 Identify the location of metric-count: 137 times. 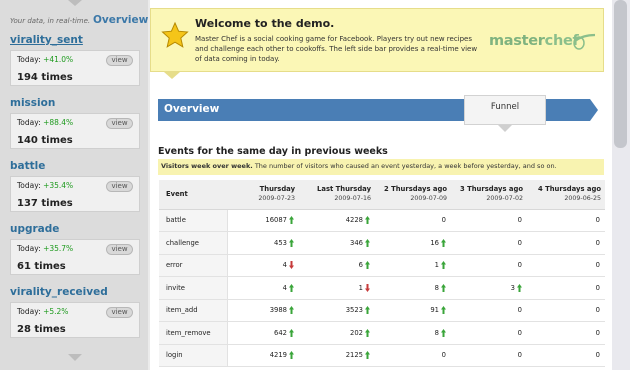
(45, 203).